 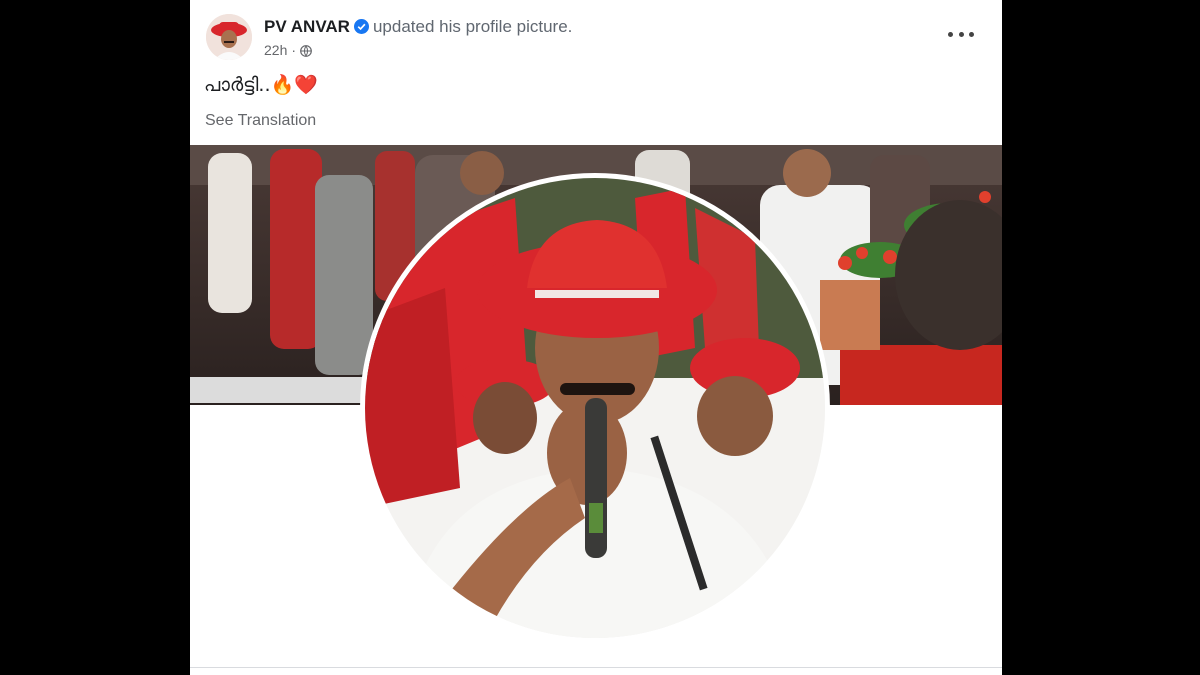 What do you see at coordinates (275, 50) in the screenshot?
I see `post-timestamp: 22h` at bounding box center [275, 50].